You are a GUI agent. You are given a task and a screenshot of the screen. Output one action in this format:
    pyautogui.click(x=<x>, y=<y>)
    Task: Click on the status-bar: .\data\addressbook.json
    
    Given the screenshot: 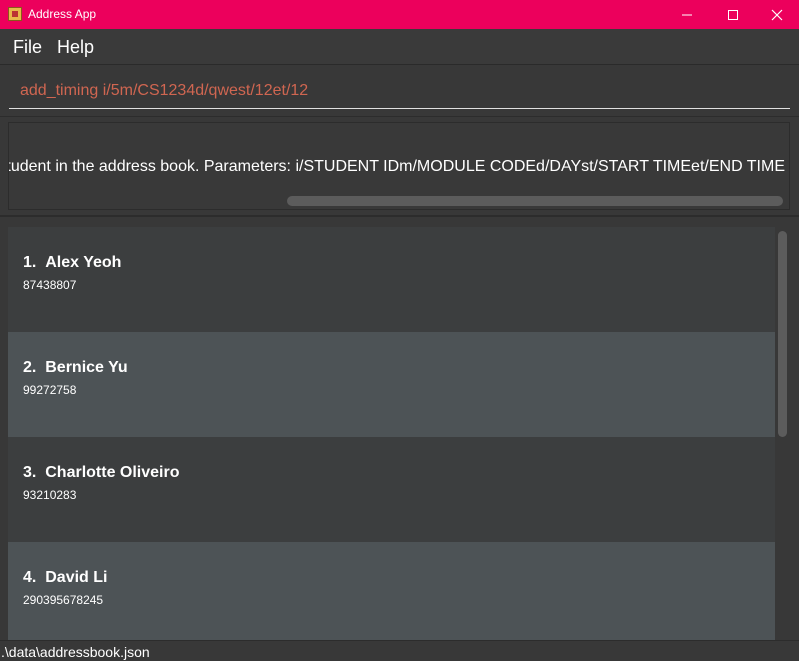 What is the action you would take?
    pyautogui.click(x=399, y=650)
    